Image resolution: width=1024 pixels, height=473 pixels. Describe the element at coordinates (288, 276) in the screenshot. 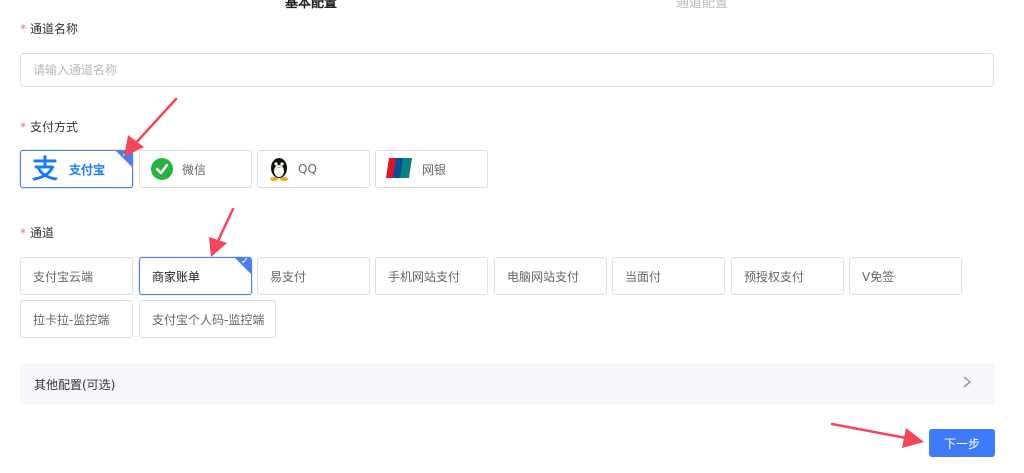

I see `channel-option-label: 易支付` at that location.